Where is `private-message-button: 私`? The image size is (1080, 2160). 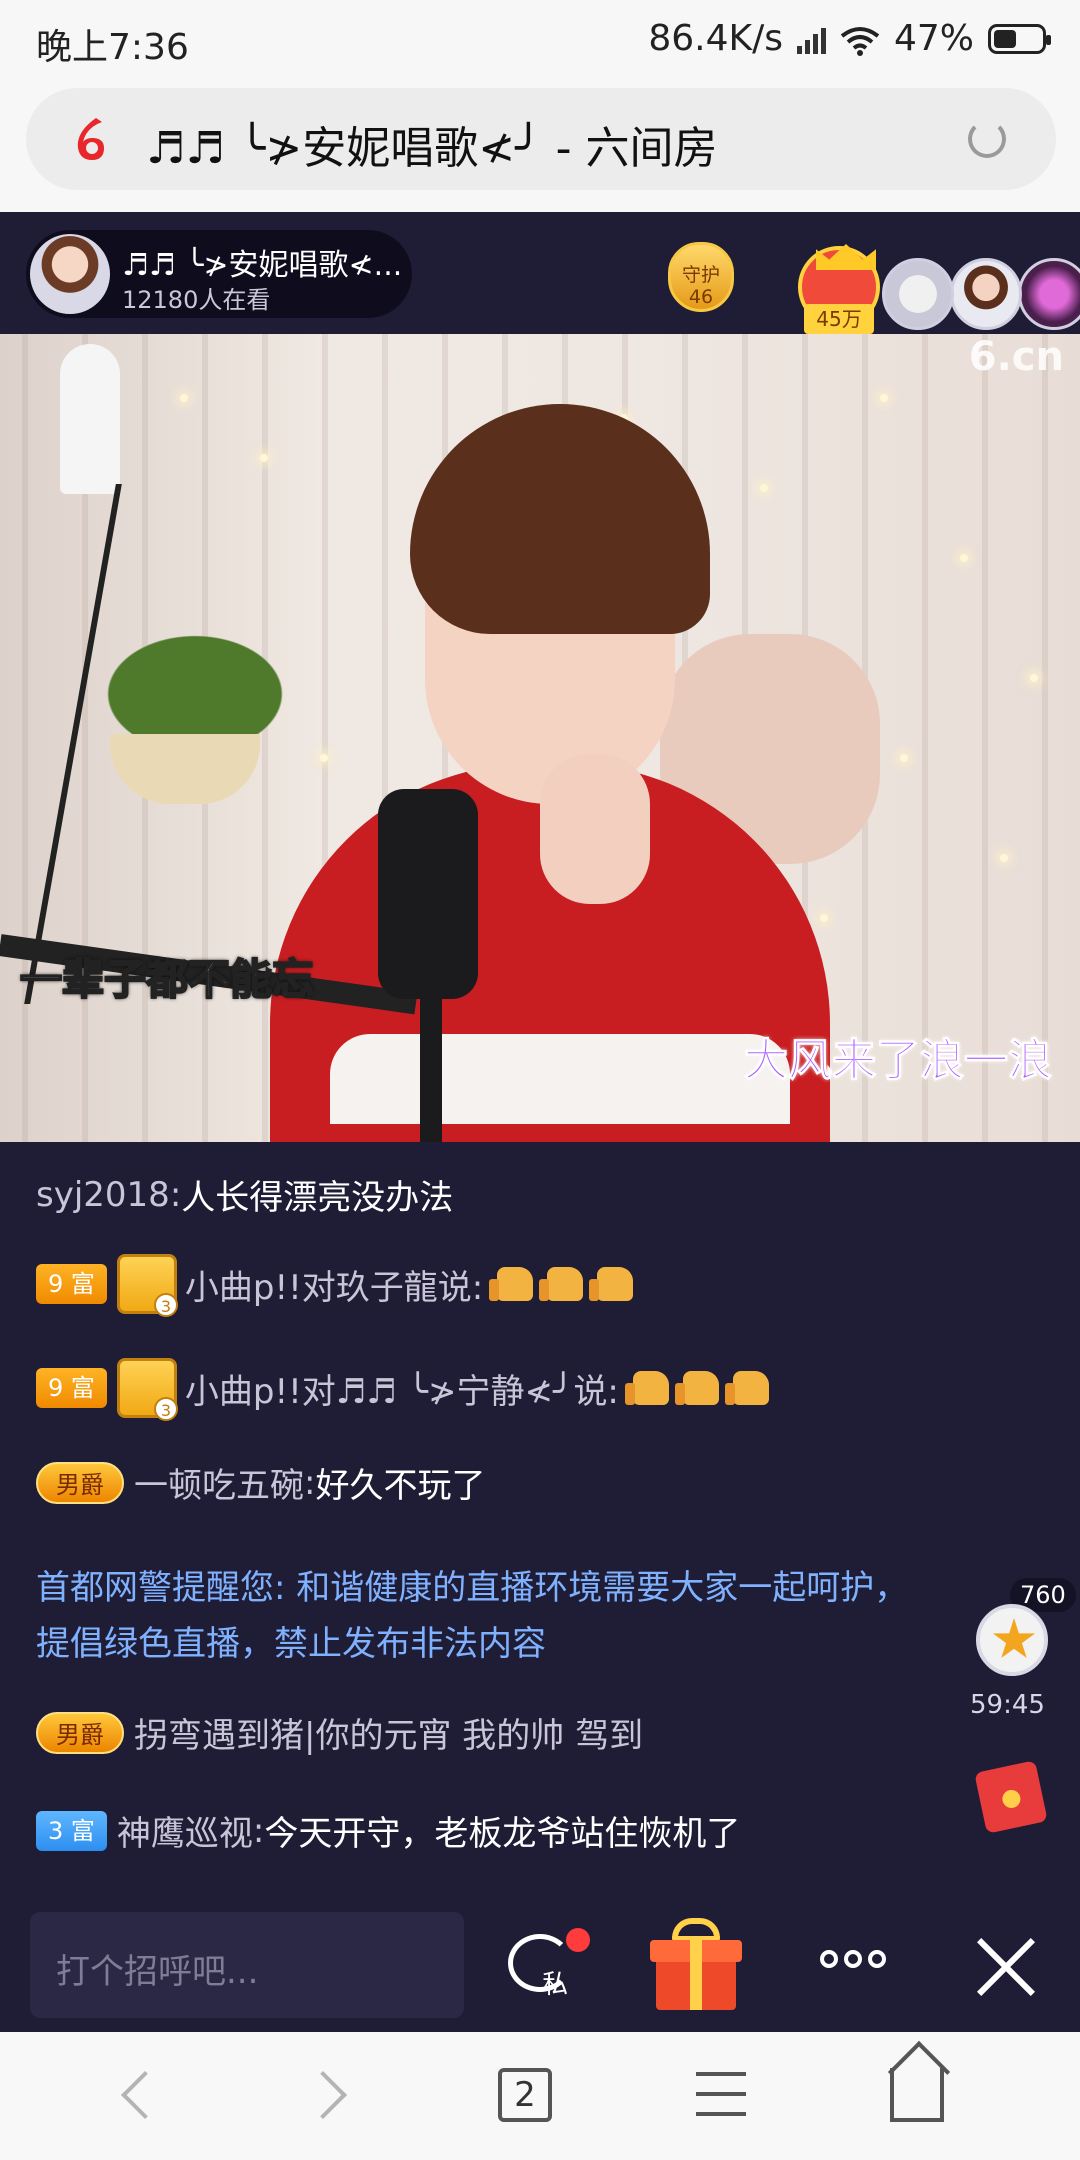
private-message-button: 私 is located at coordinates (549, 1964).